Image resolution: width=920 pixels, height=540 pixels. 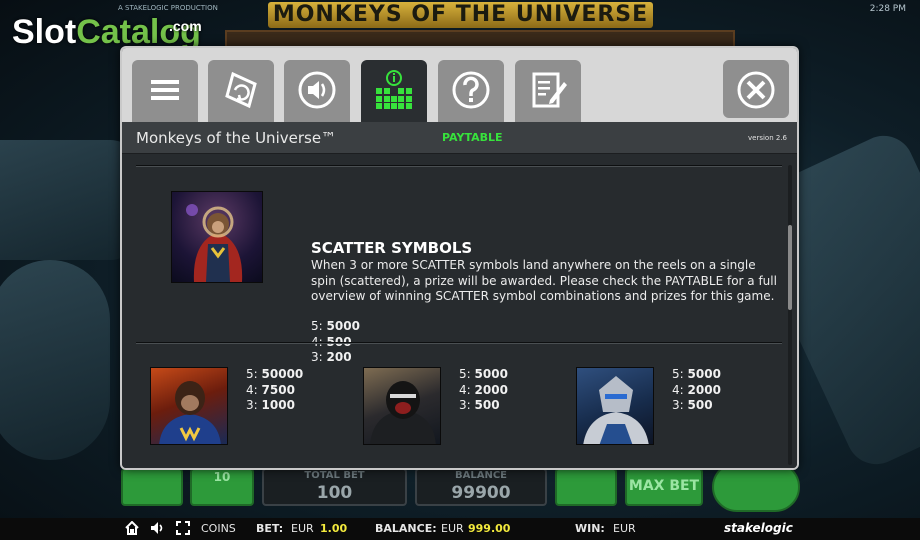 What do you see at coordinates (55, 360) in the screenshot?
I see `bg-astronaut-silhouette` at bounding box center [55, 360].